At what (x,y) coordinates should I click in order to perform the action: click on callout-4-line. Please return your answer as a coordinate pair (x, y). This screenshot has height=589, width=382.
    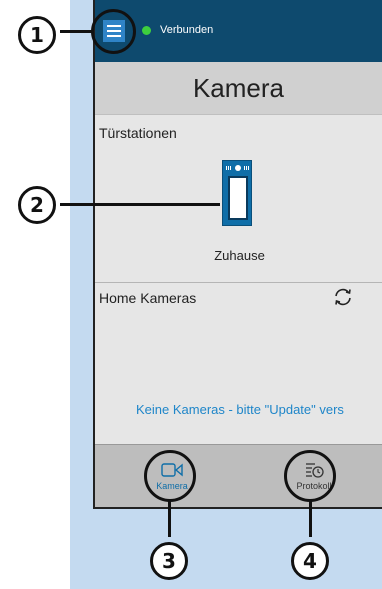
    Looking at the image, I should click on (310, 519).